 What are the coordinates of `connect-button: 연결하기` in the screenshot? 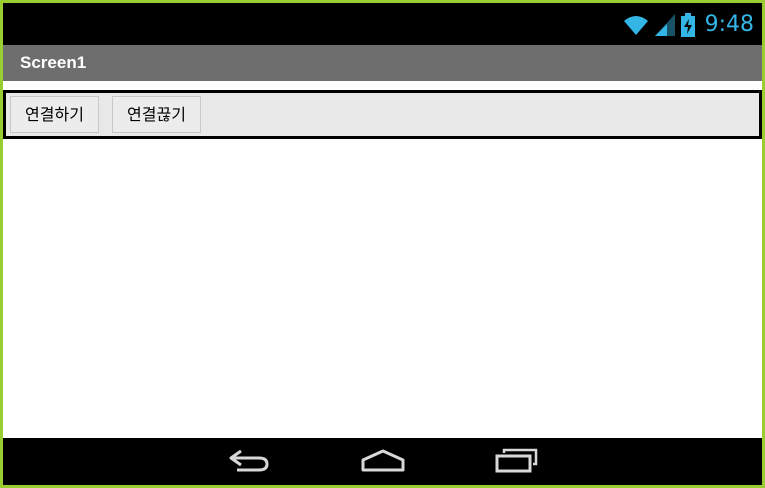 It's located at (54, 114).